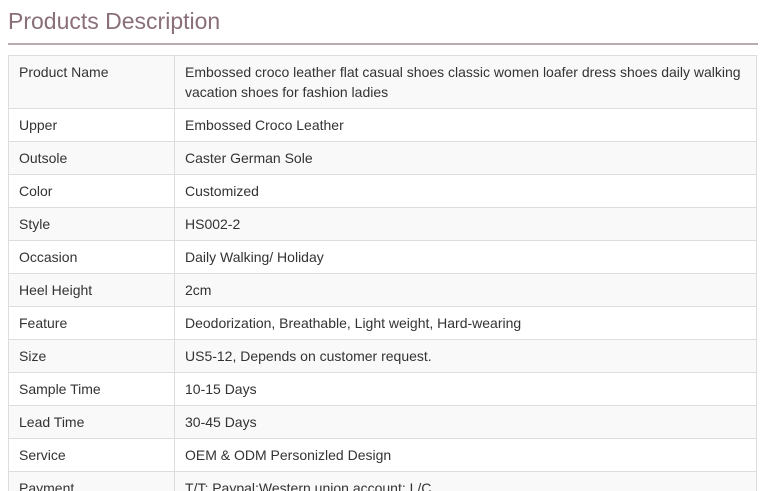 This screenshot has width=768, height=491. I want to click on table-row: Heel Height 2cm, so click(382, 290).